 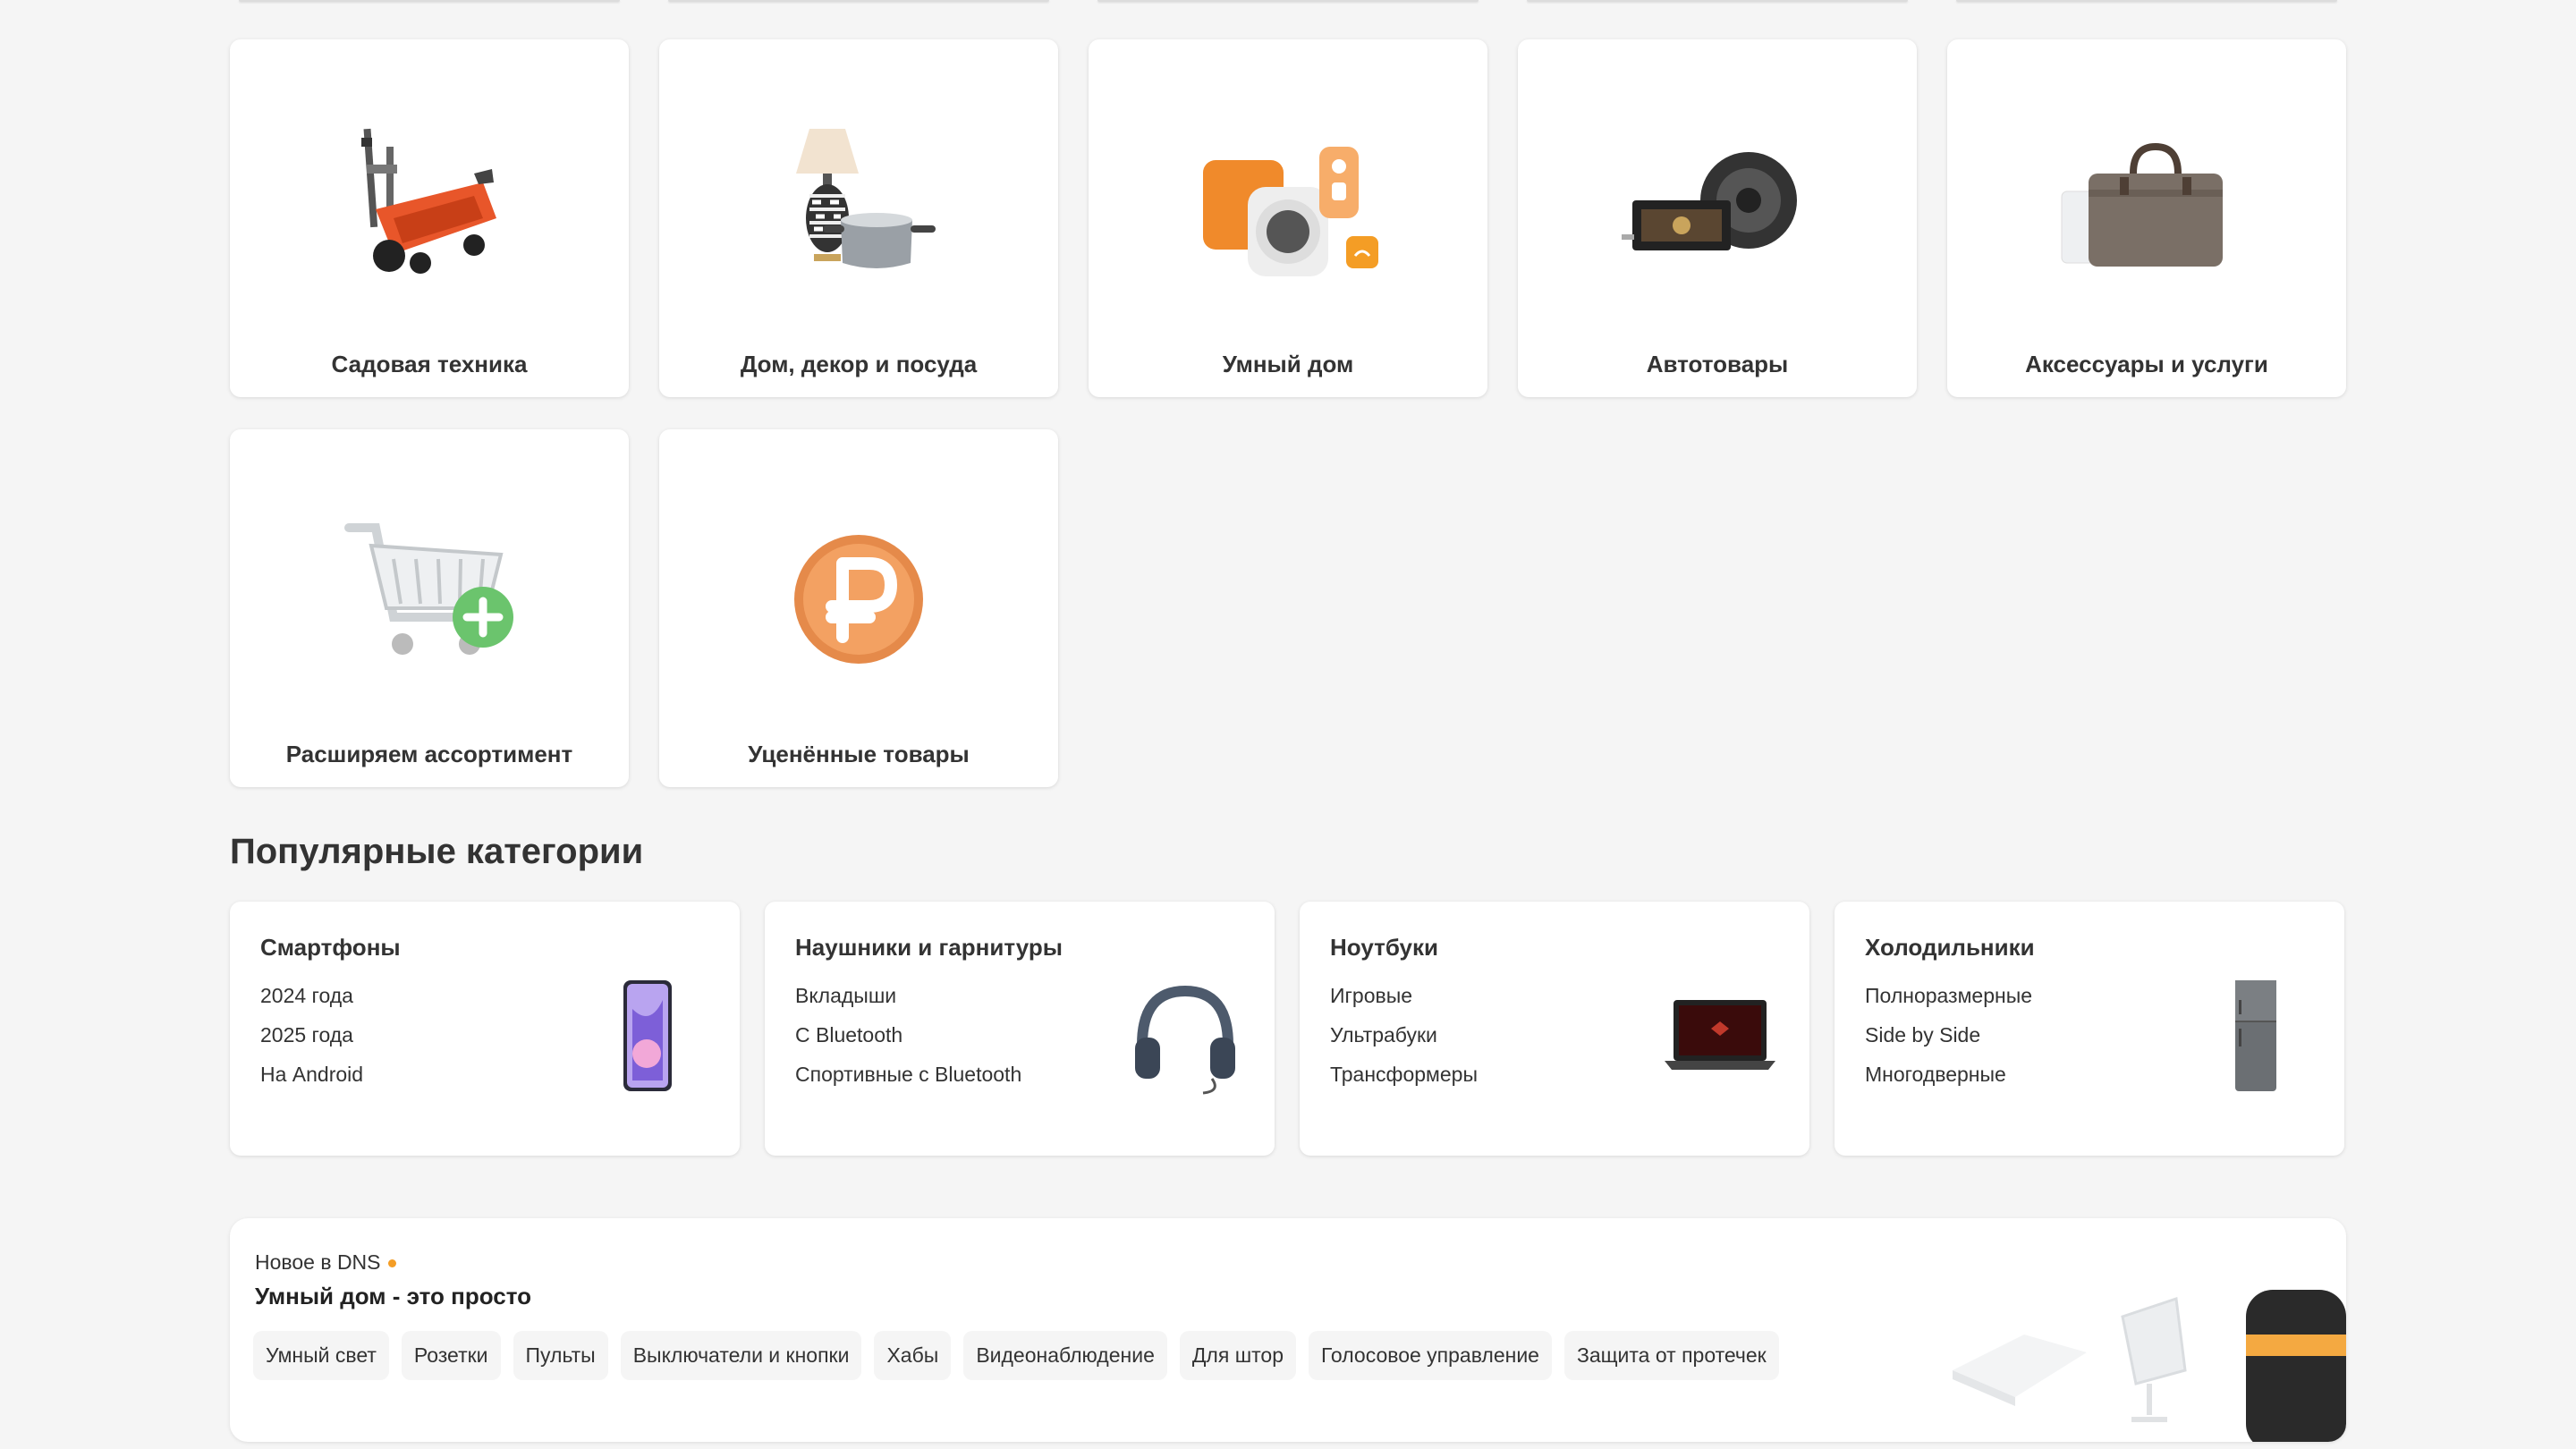 What do you see at coordinates (858, 209) in the screenshot?
I see `lamp-and-pot-icon` at bounding box center [858, 209].